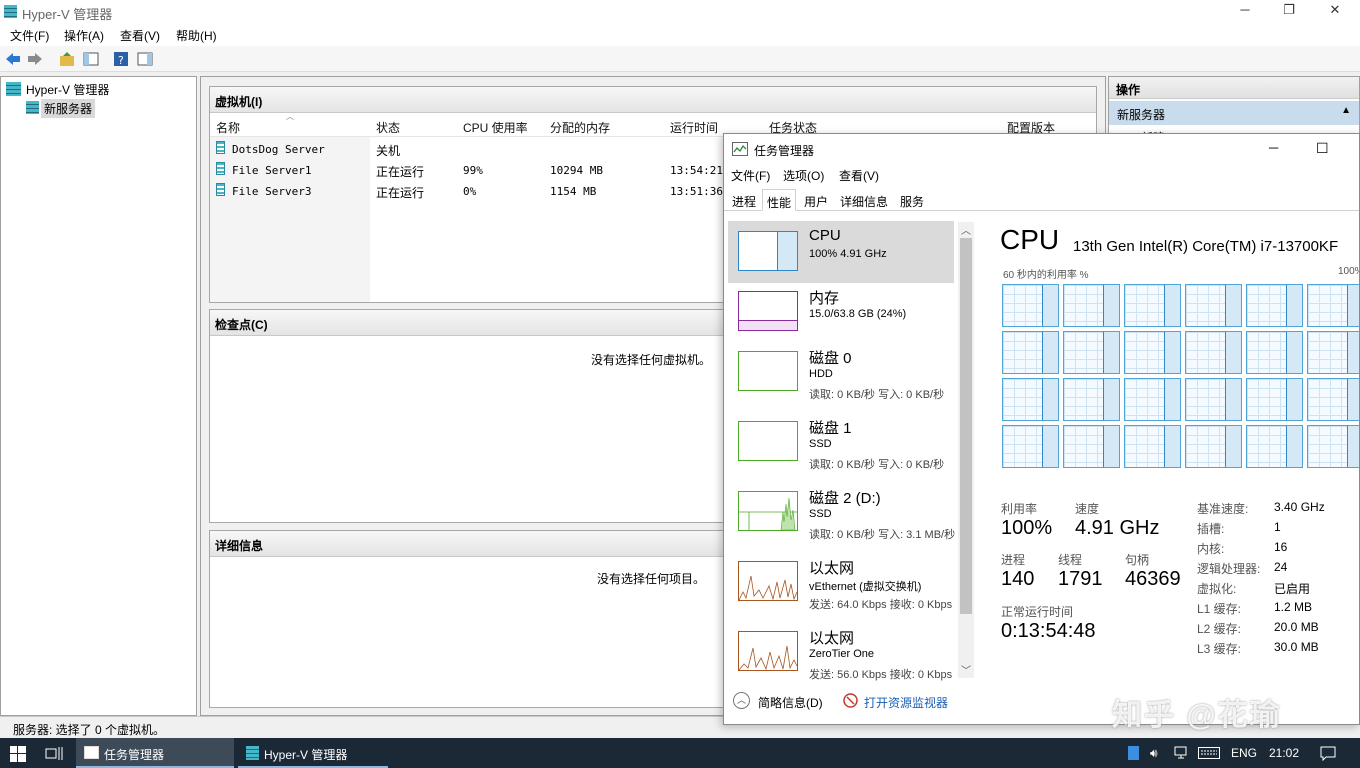 This screenshot has width=1360, height=768. Describe the element at coordinates (155, 753) in the screenshot. I see `taskbar-item-taskmgr: 任务管理器` at that location.